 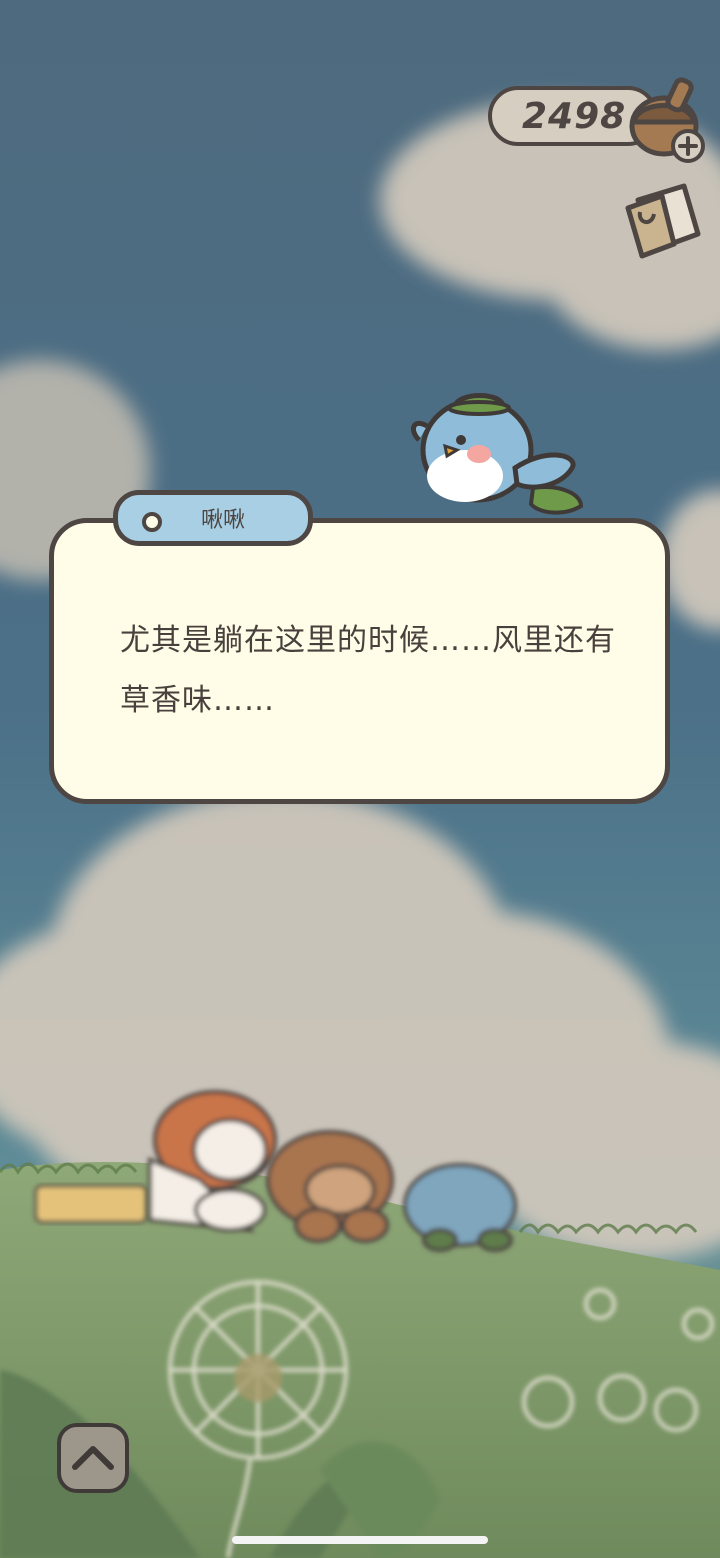 I want to click on home-indicator, so click(x=360, y=1540).